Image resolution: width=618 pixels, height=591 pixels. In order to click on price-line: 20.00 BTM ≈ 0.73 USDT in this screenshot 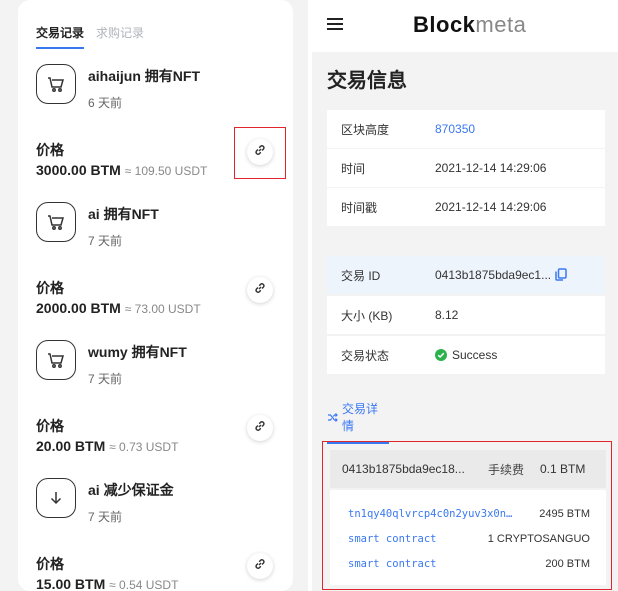, I will do `click(107, 446)`.